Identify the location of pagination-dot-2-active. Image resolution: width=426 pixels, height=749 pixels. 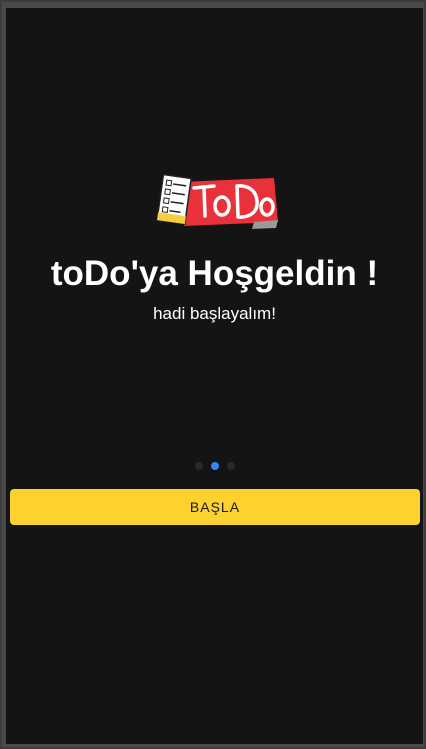
(214, 466).